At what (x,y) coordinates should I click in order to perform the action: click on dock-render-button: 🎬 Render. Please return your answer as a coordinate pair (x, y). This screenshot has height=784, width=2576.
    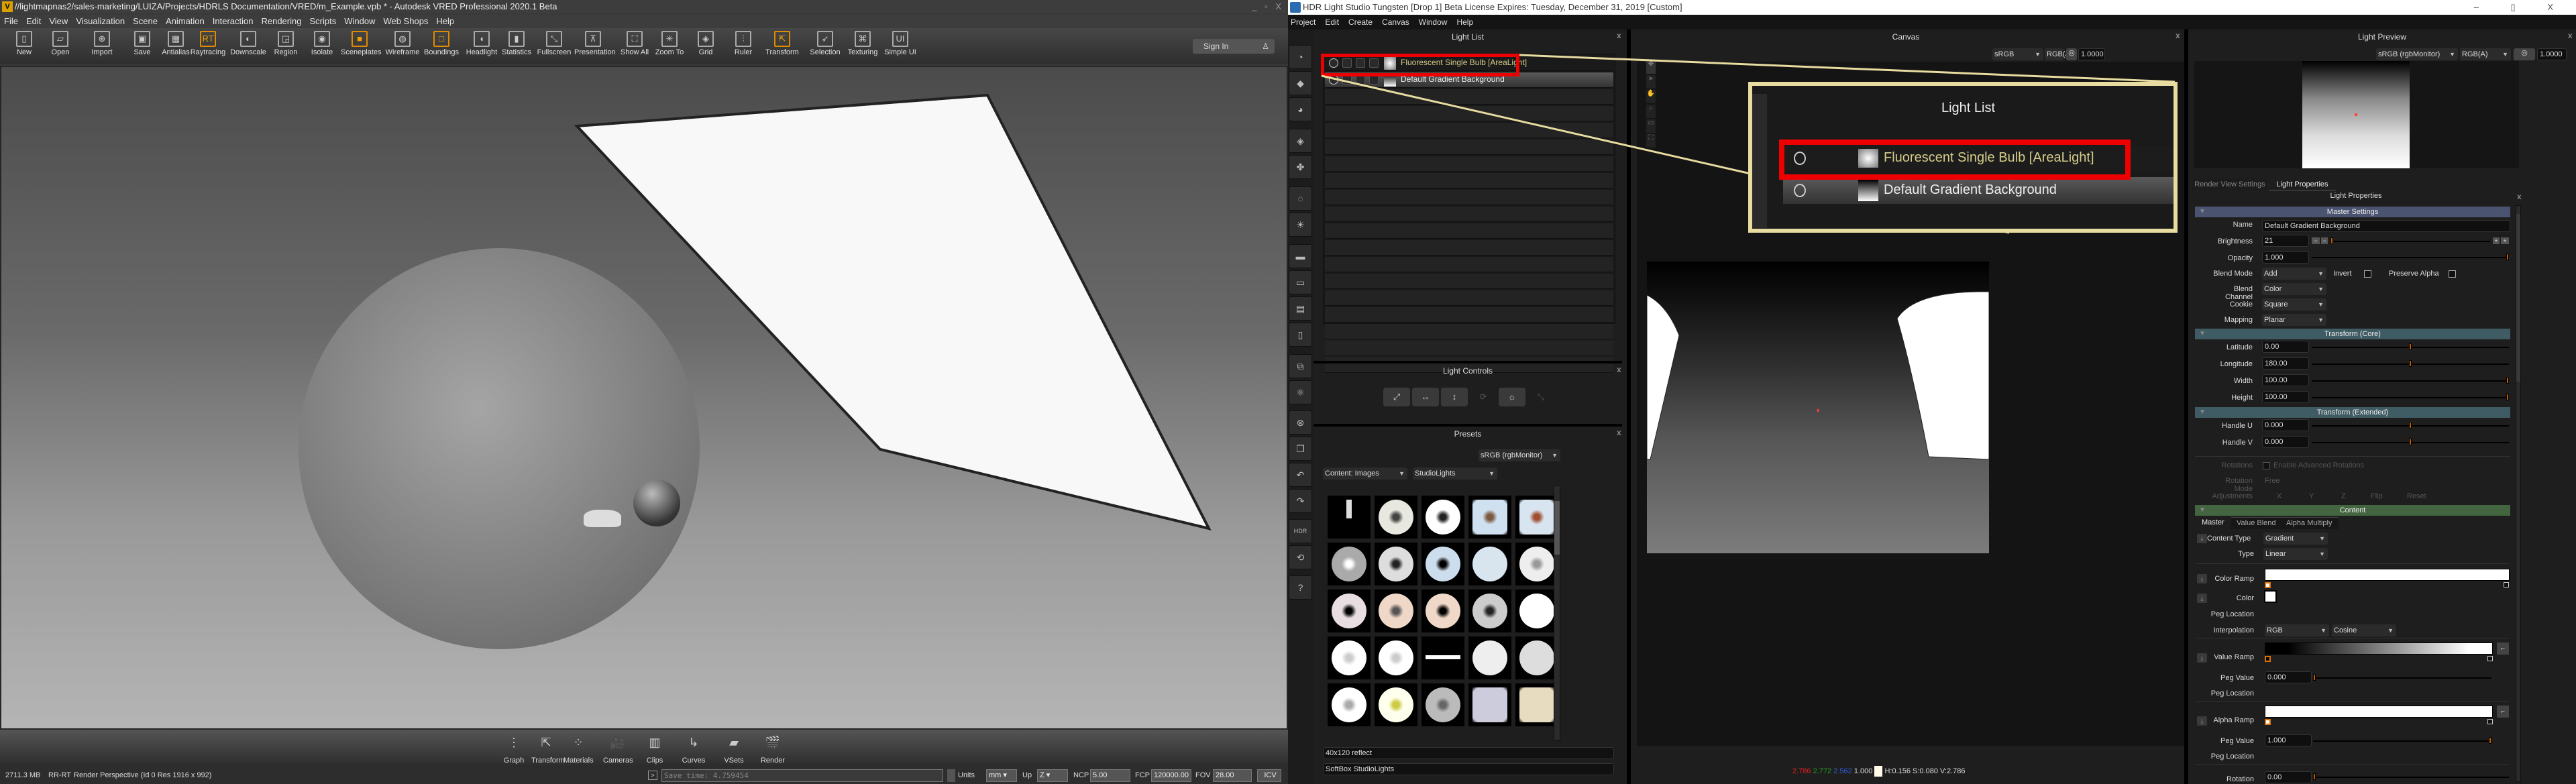
    Looking at the image, I should click on (773, 748).